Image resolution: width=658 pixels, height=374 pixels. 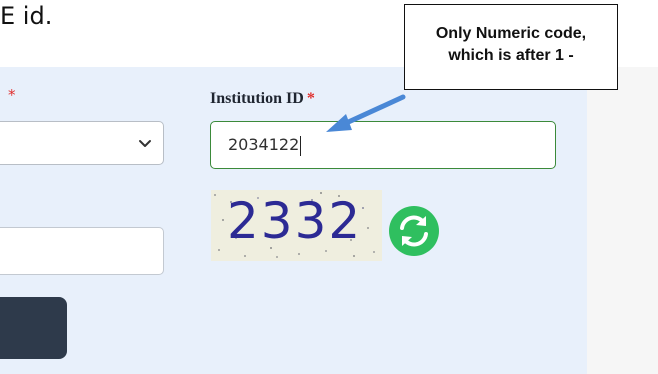 What do you see at coordinates (145, 143) in the screenshot?
I see `chevron-down-icon` at bounding box center [145, 143].